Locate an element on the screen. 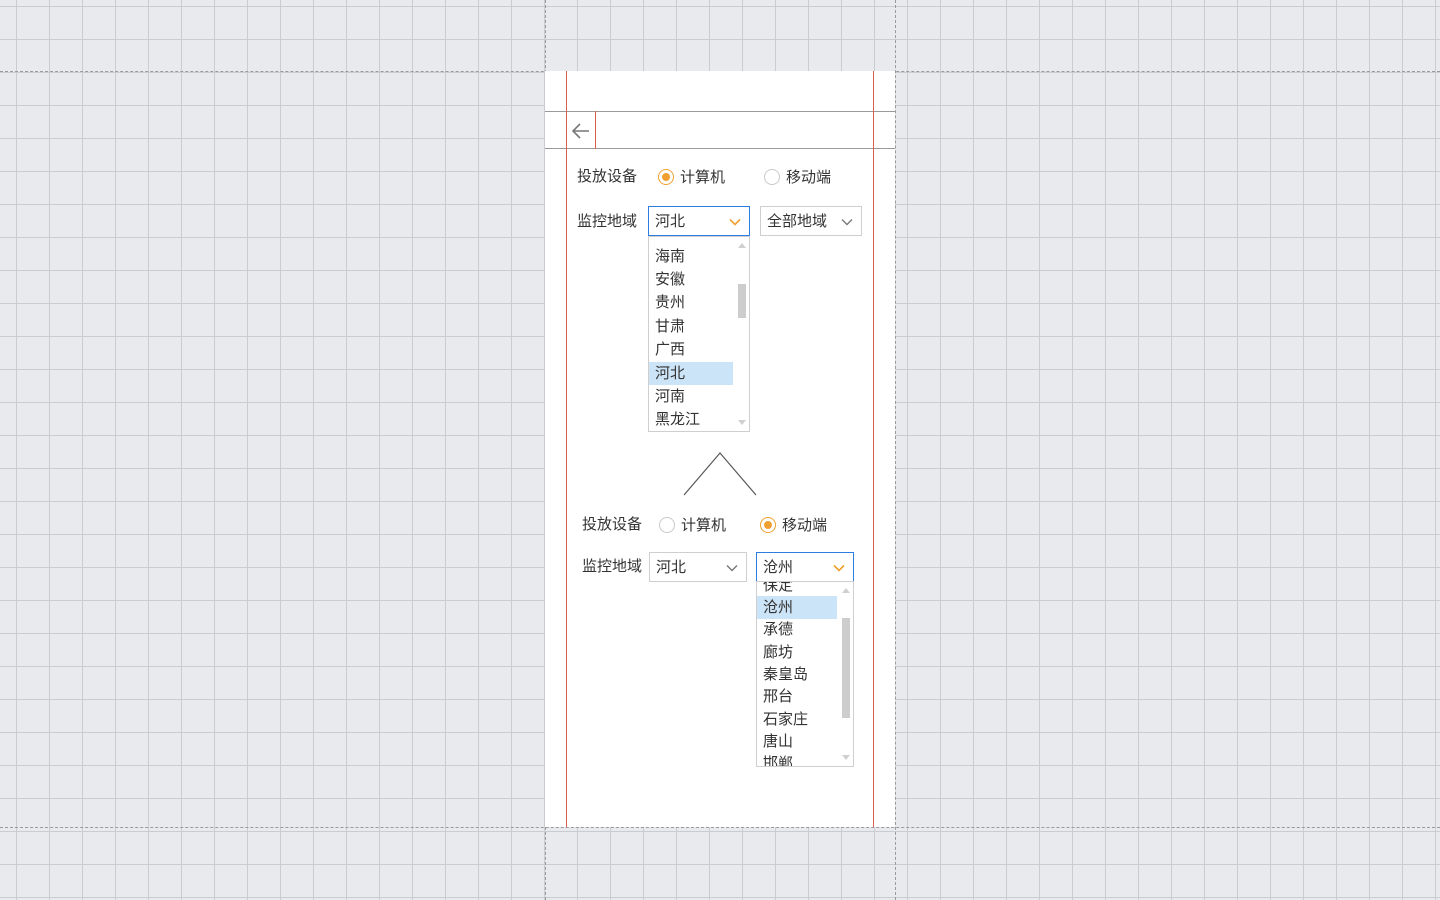  list-item: 保定 is located at coordinates (797, 589).